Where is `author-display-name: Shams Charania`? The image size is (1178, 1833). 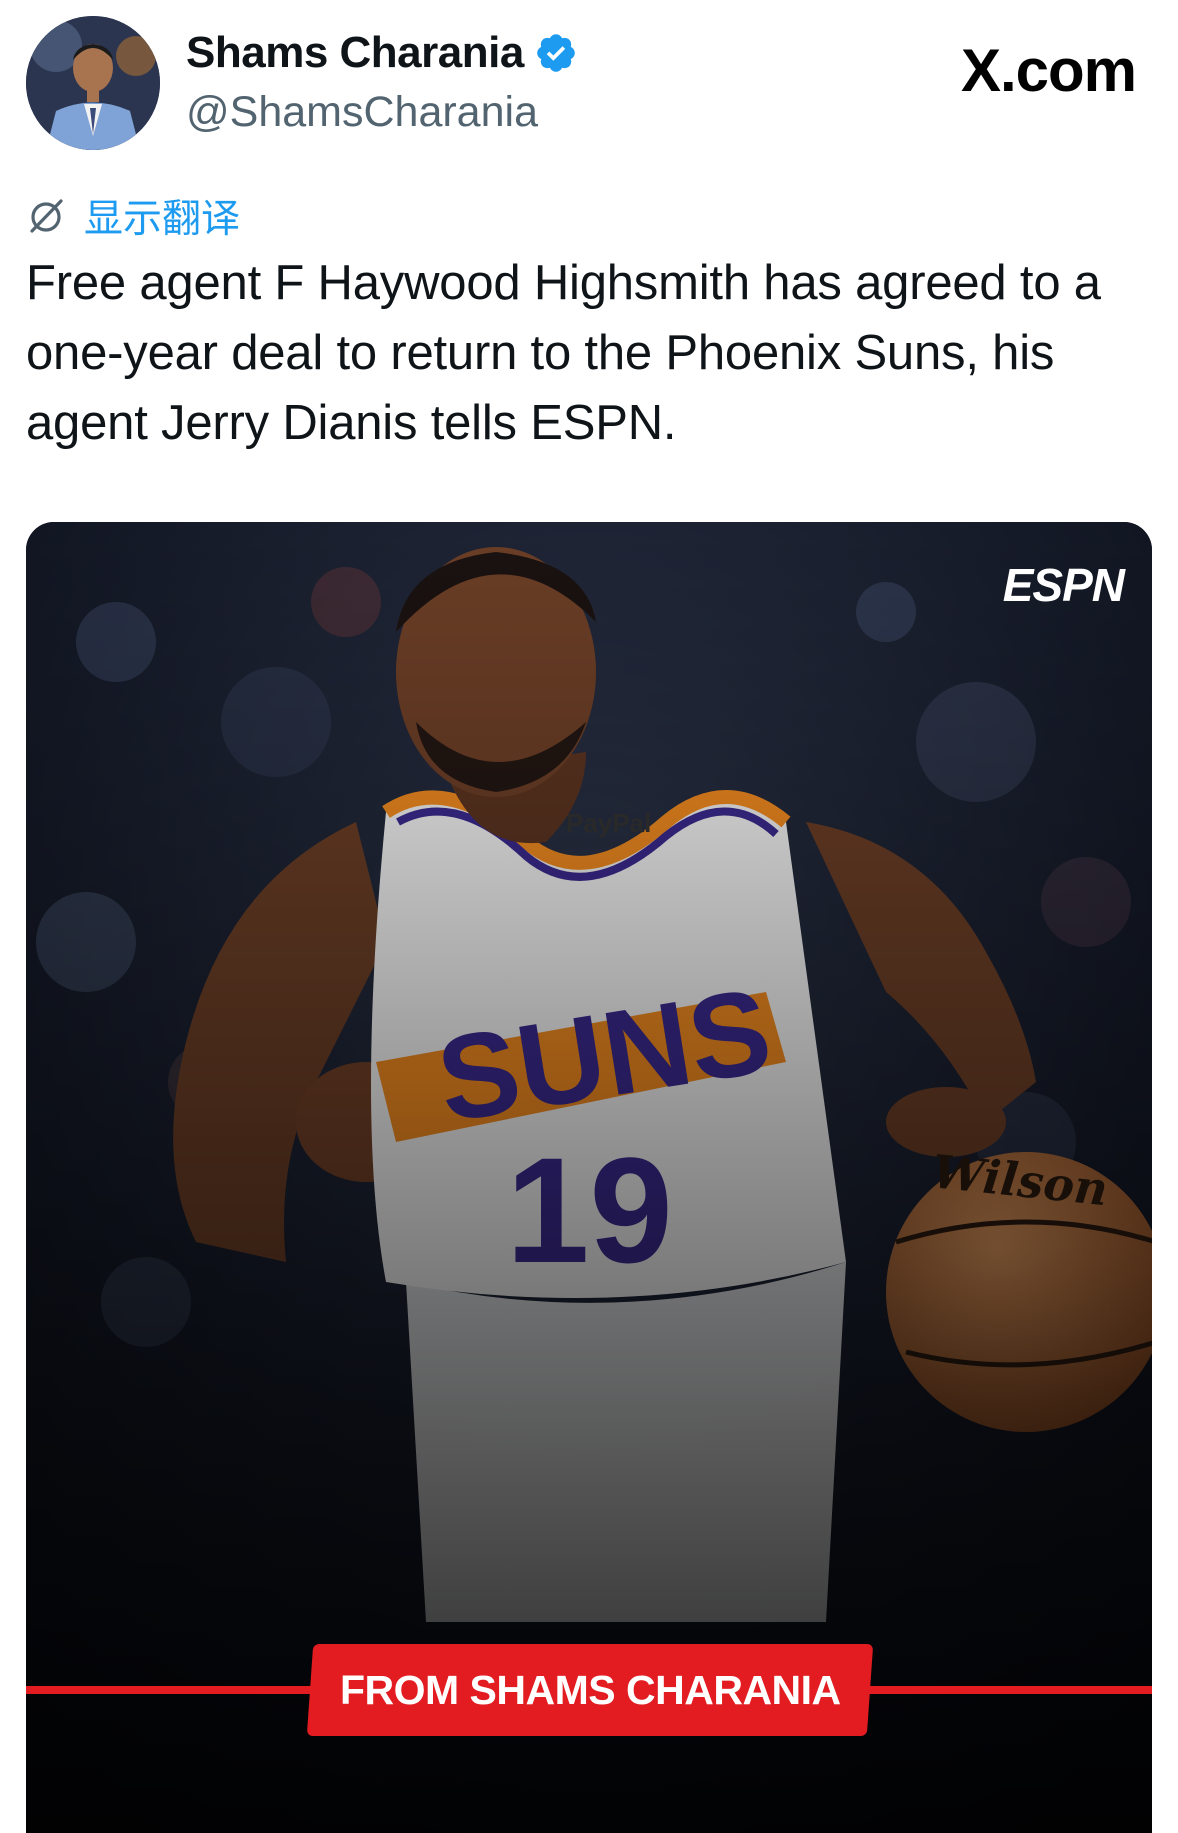 author-display-name: Shams Charania is located at coordinates (355, 53).